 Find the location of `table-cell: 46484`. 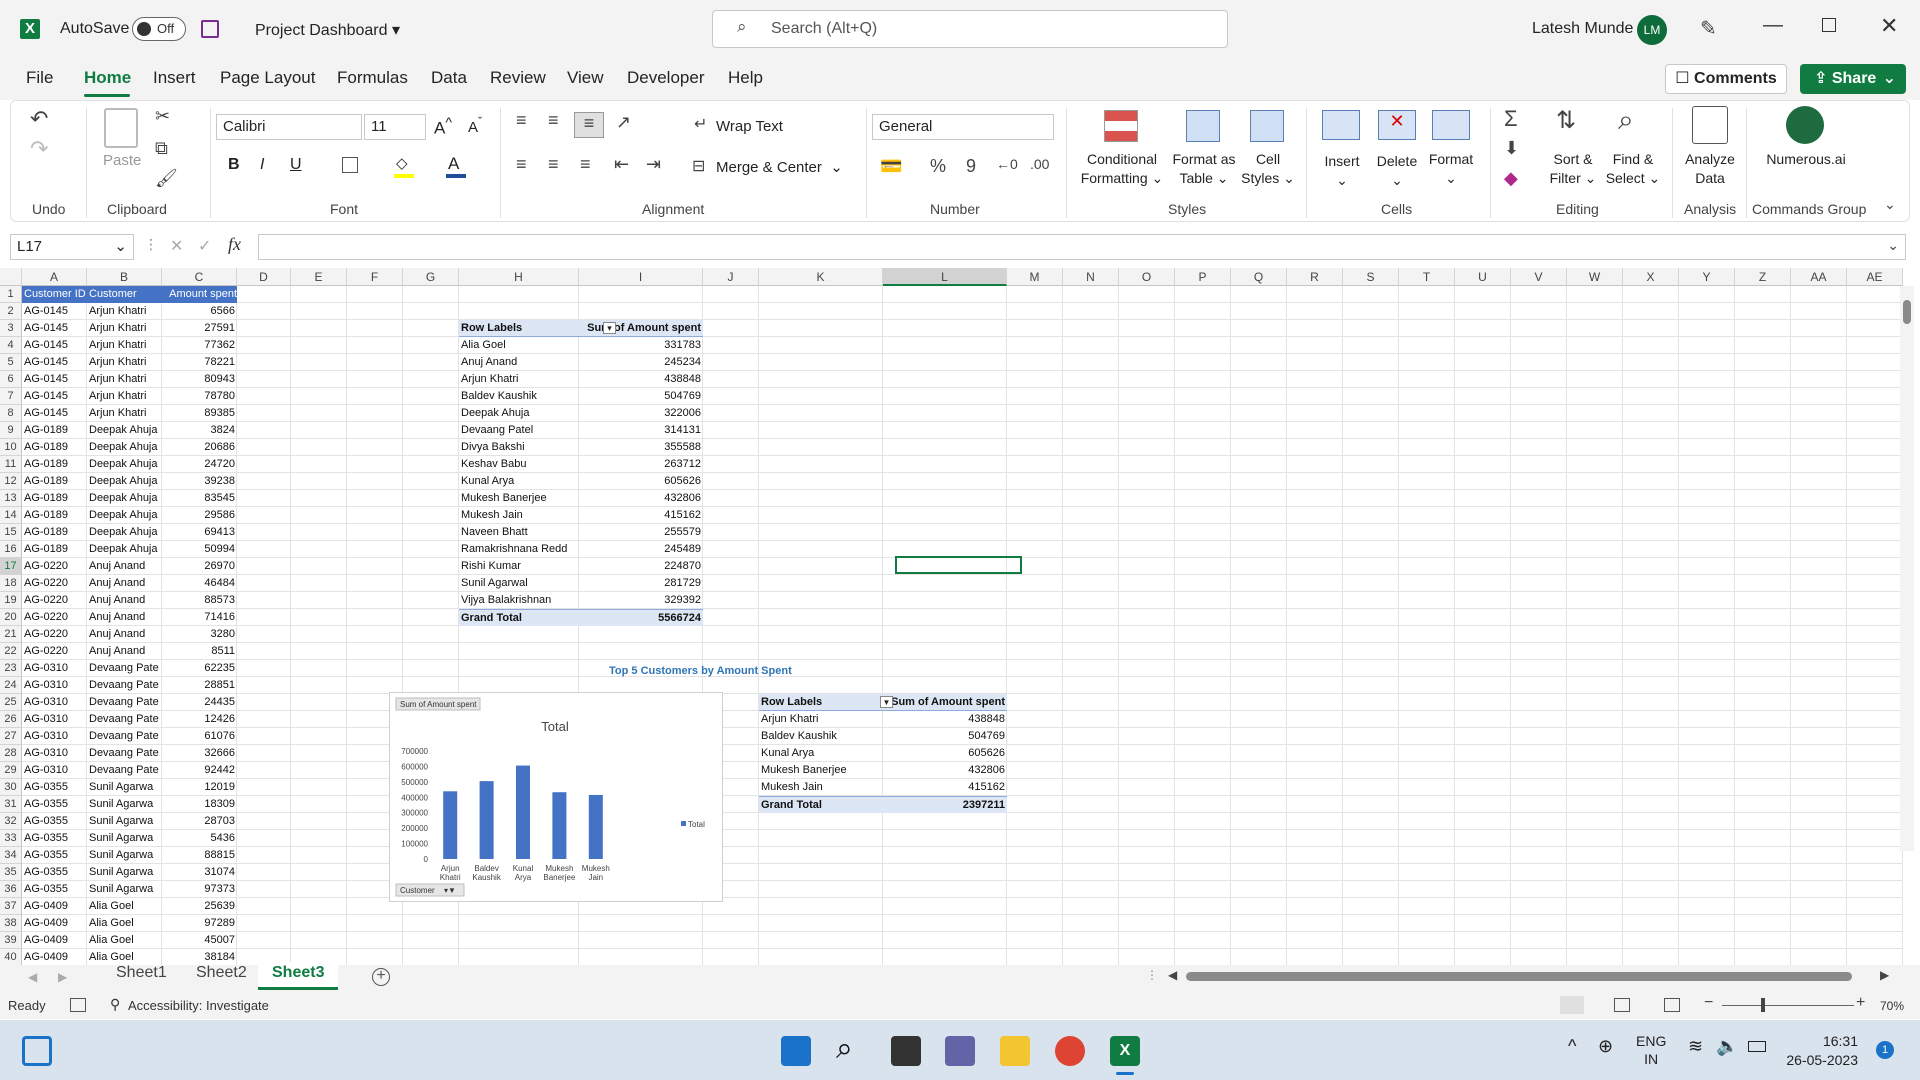

table-cell: 46484 is located at coordinates (199, 583).